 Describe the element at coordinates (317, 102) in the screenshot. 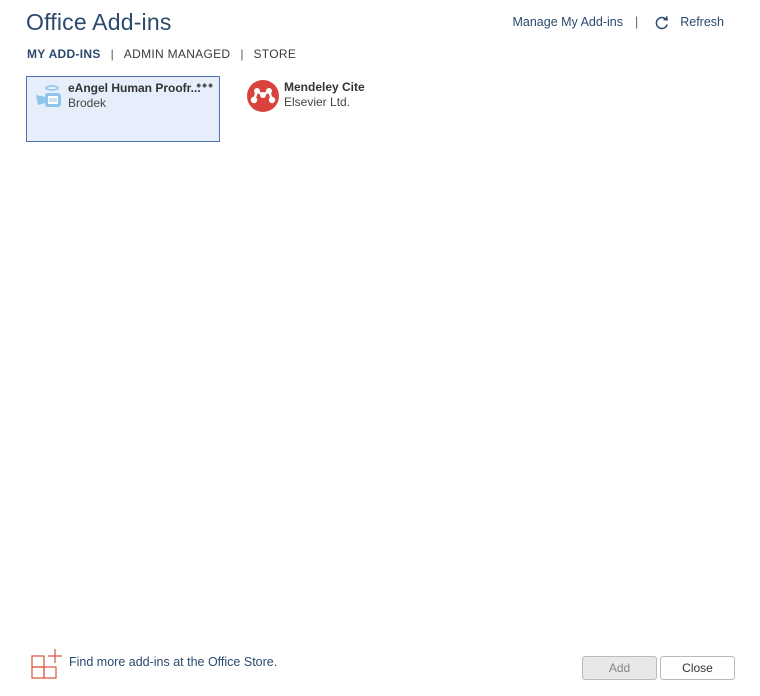

I see `addin-publisher: Elsevier Ltd.` at that location.